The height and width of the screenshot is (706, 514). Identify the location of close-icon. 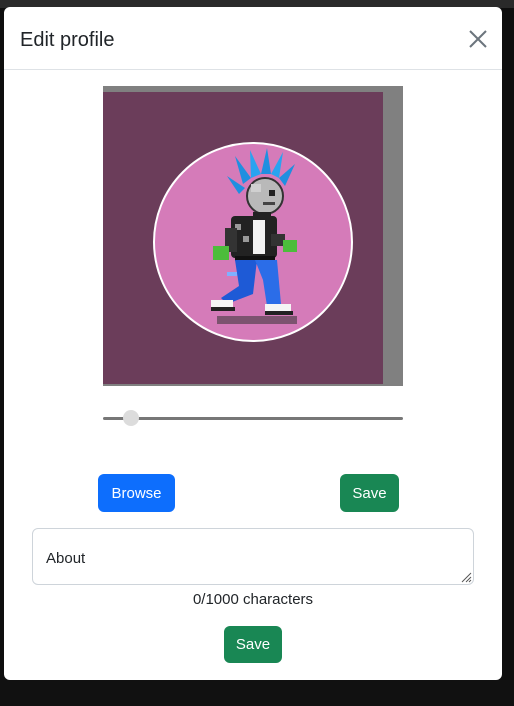
(478, 39).